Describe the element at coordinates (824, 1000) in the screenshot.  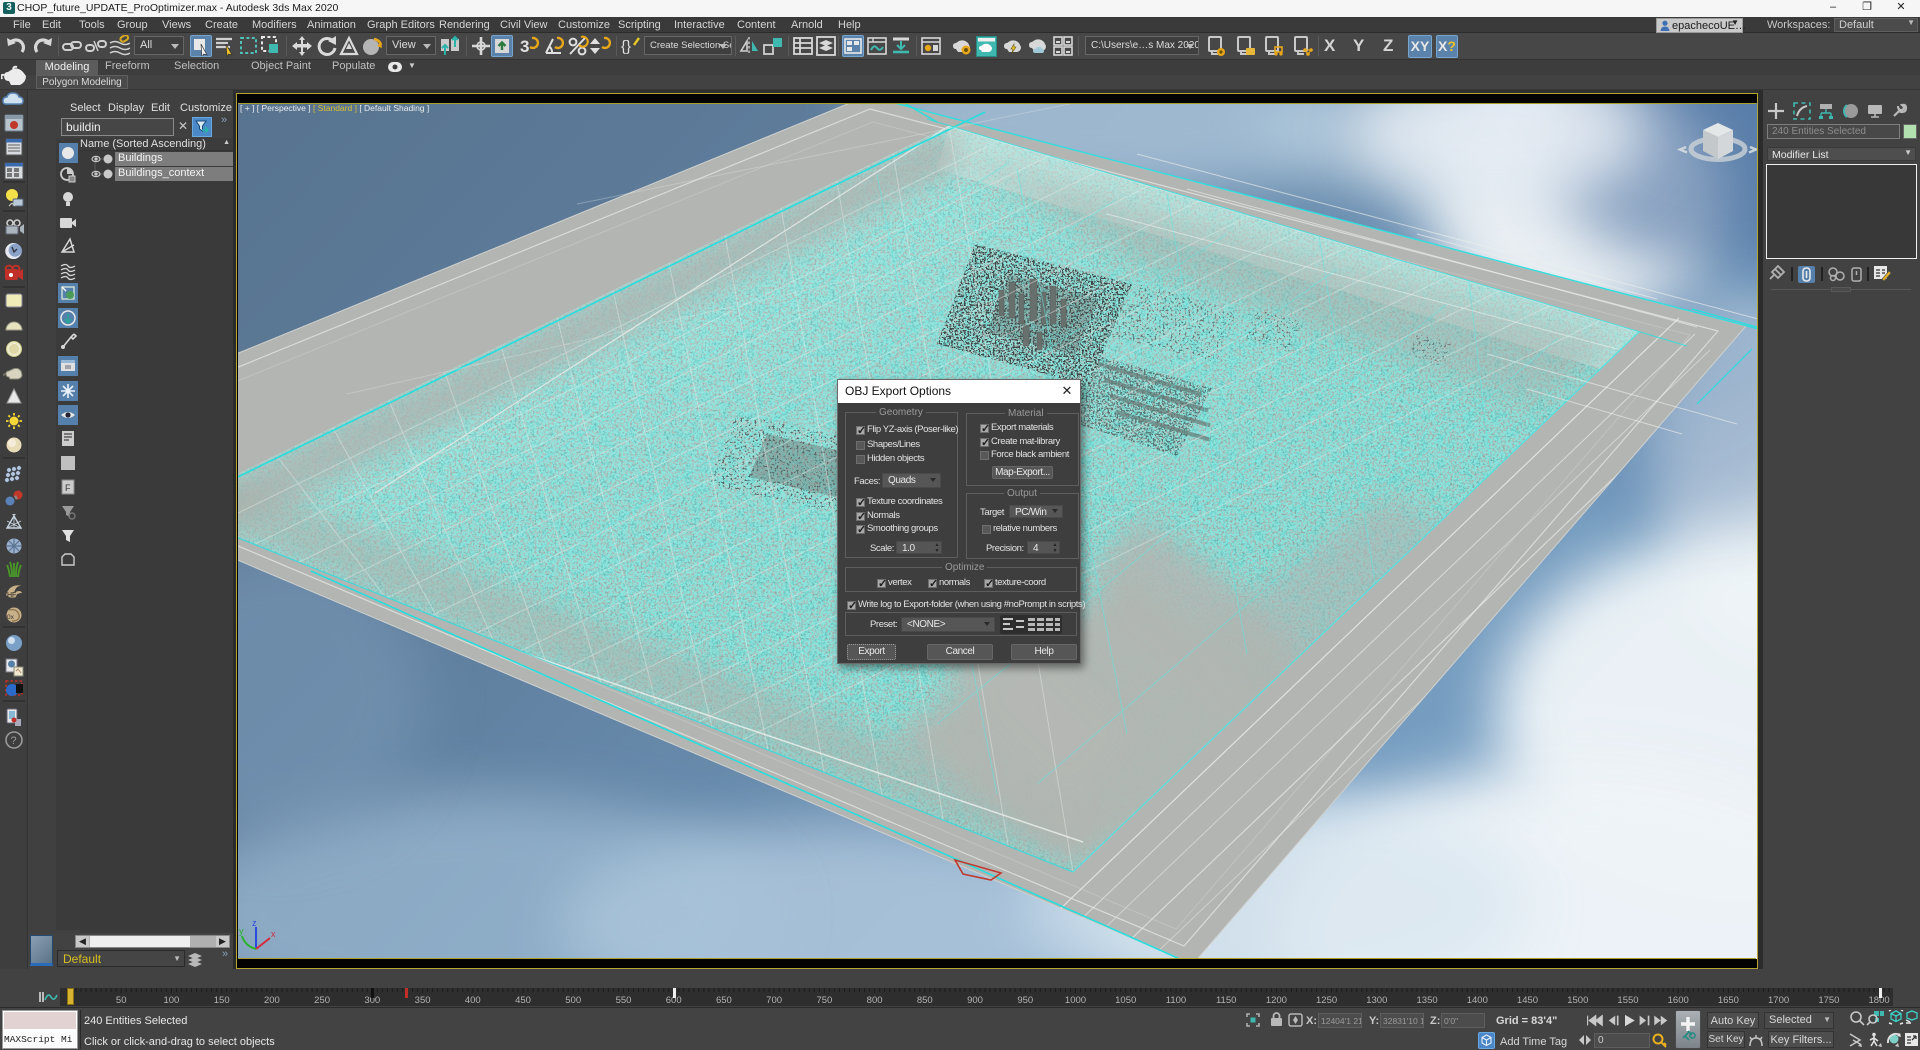
I see `svg-text: 750` at that location.